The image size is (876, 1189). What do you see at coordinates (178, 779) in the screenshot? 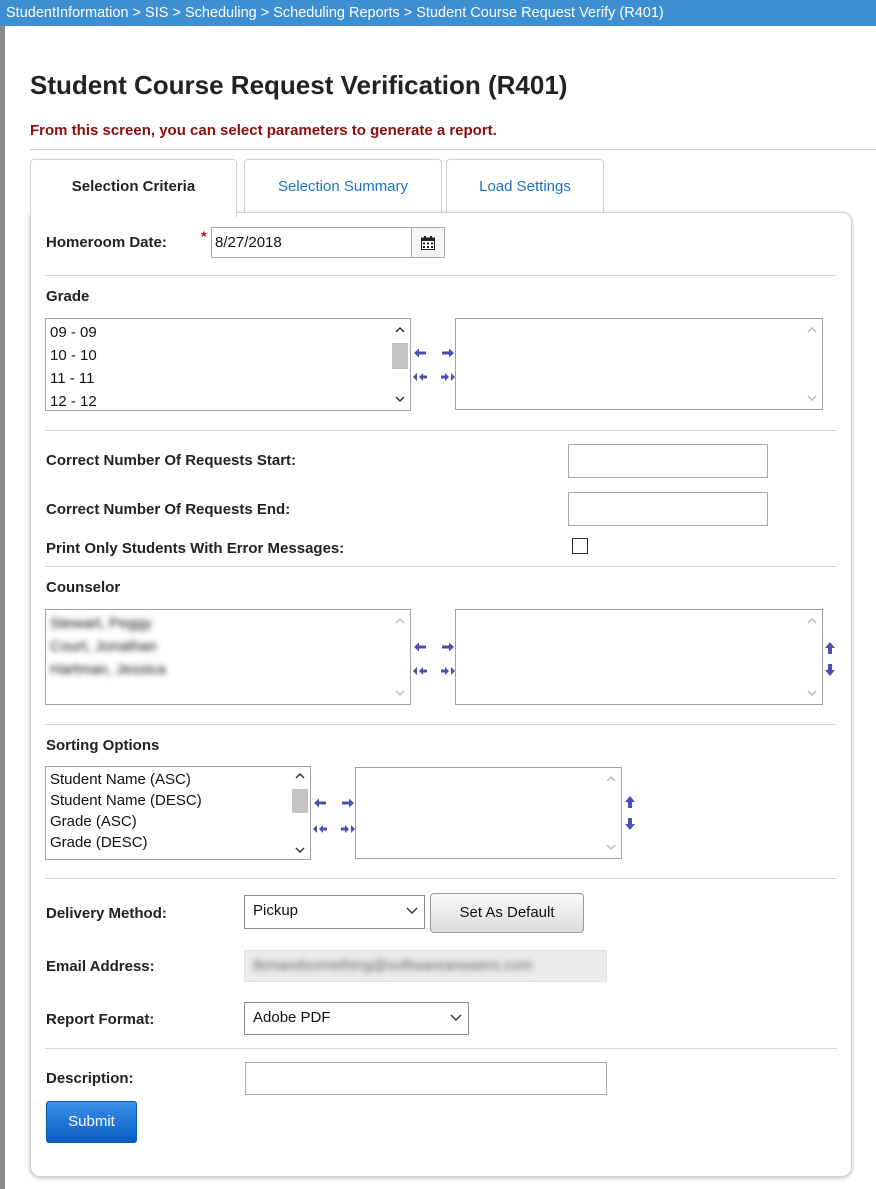
I see `list-item: Student Name (ASC)` at bounding box center [178, 779].